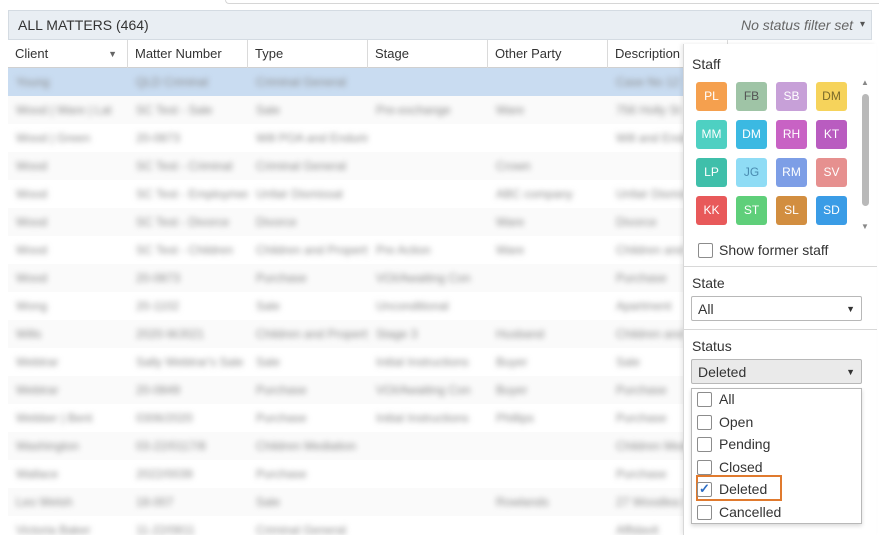  What do you see at coordinates (862, 24) in the screenshot?
I see `filter-dropdown-icon: ▾` at bounding box center [862, 24].